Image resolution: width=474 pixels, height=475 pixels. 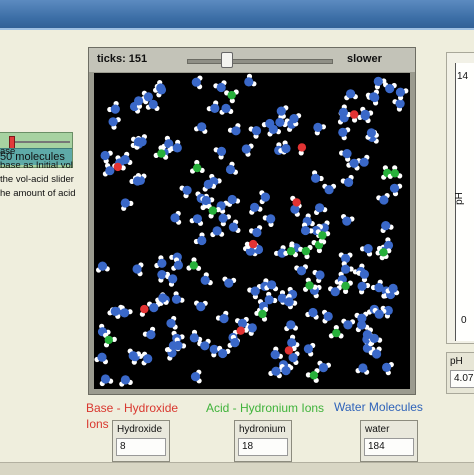 What do you see at coordinates (378, 407) in the screenshot?
I see `legend-water: Water Molecules` at bounding box center [378, 407].